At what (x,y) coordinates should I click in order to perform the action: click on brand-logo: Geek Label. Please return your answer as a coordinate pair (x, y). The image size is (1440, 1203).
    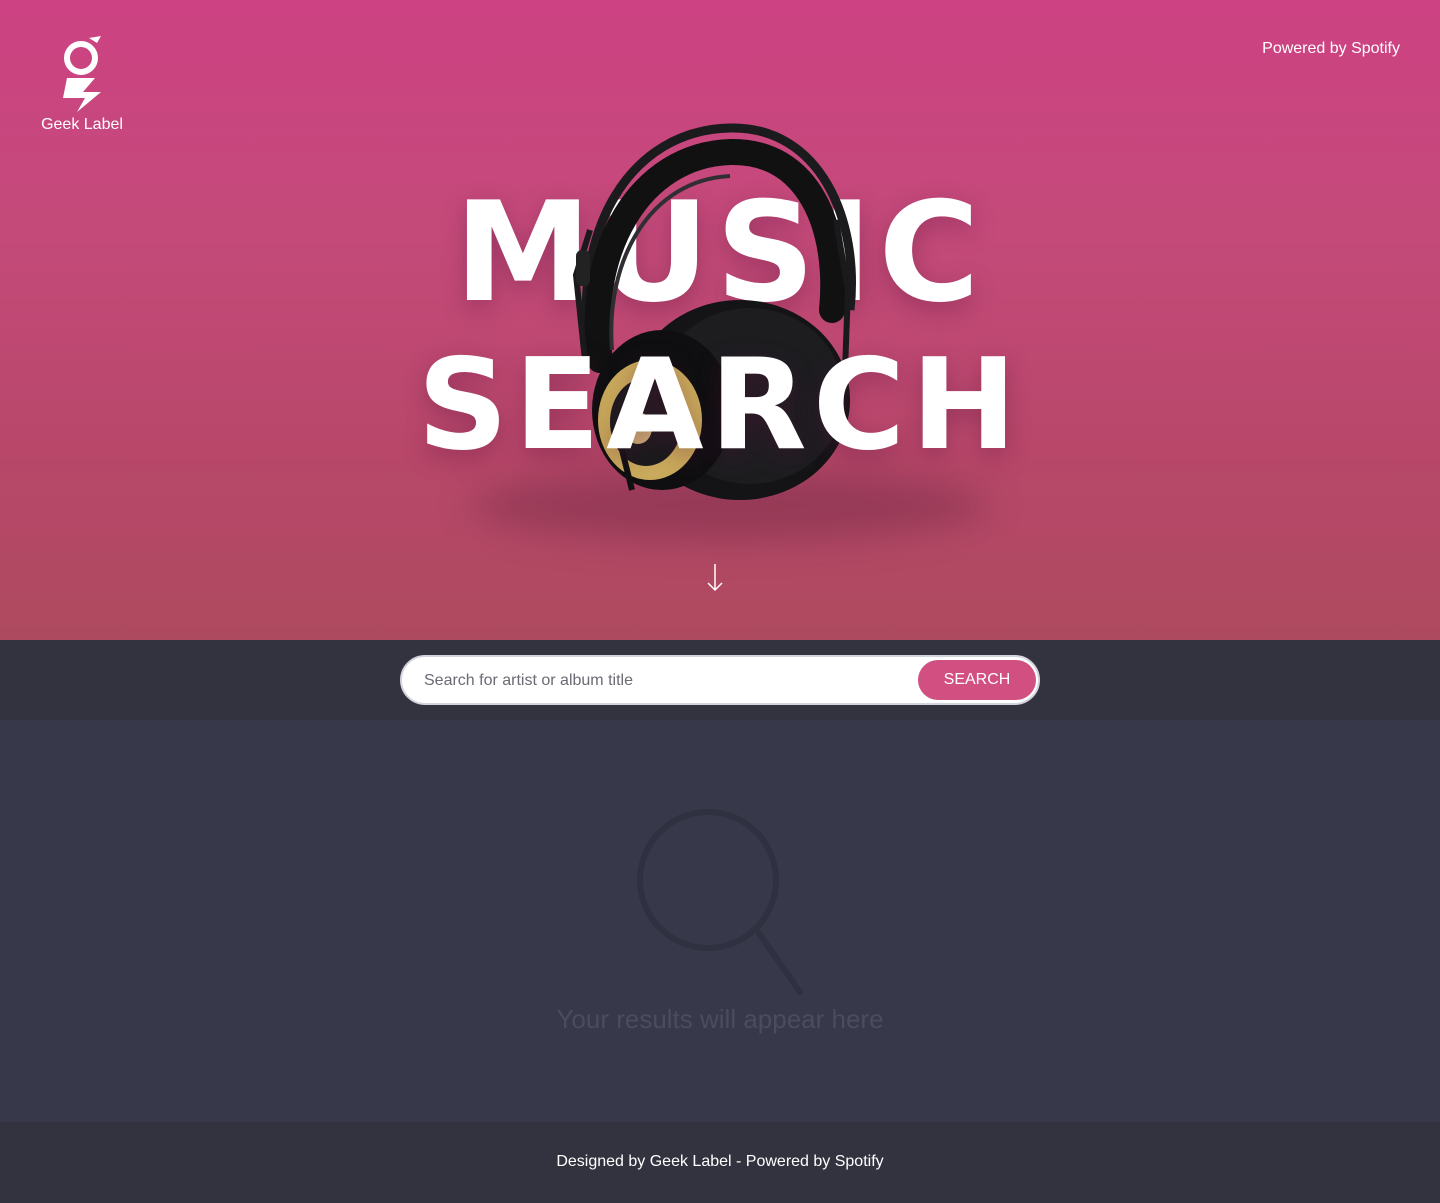
    Looking at the image, I should click on (82, 84).